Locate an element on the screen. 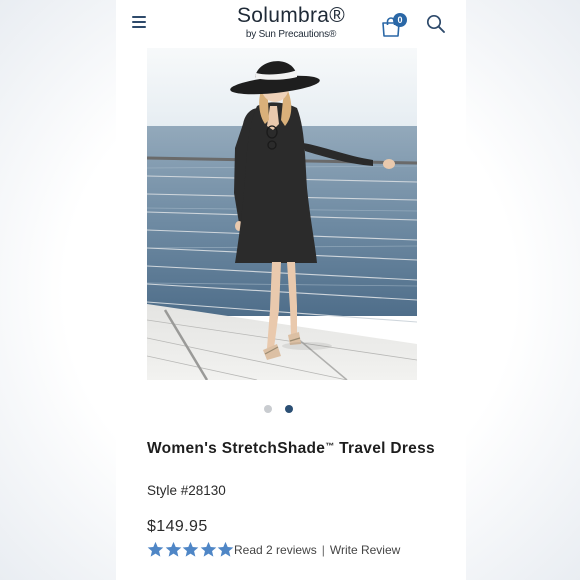  cart-count-badge: 0 is located at coordinates (400, 20).